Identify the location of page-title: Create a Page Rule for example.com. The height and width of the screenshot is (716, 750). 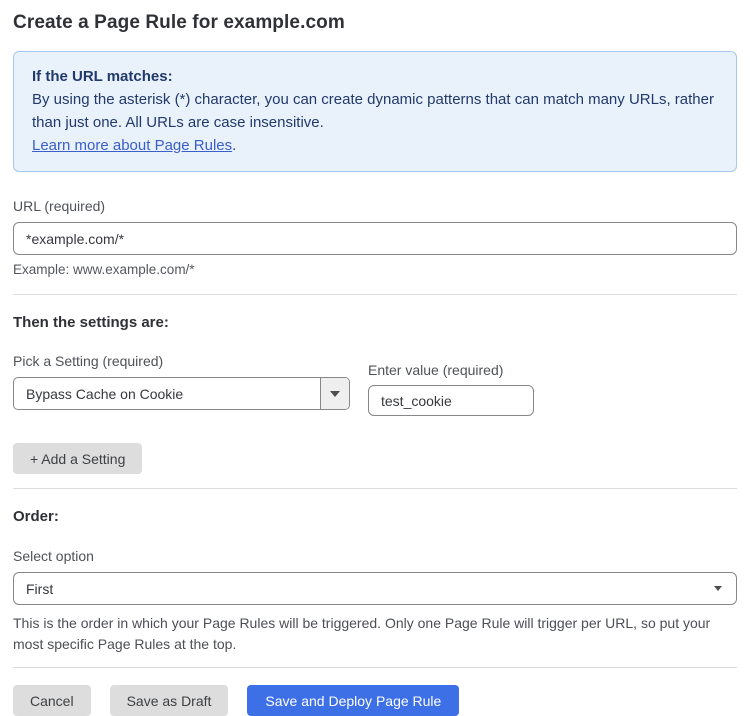
(179, 22).